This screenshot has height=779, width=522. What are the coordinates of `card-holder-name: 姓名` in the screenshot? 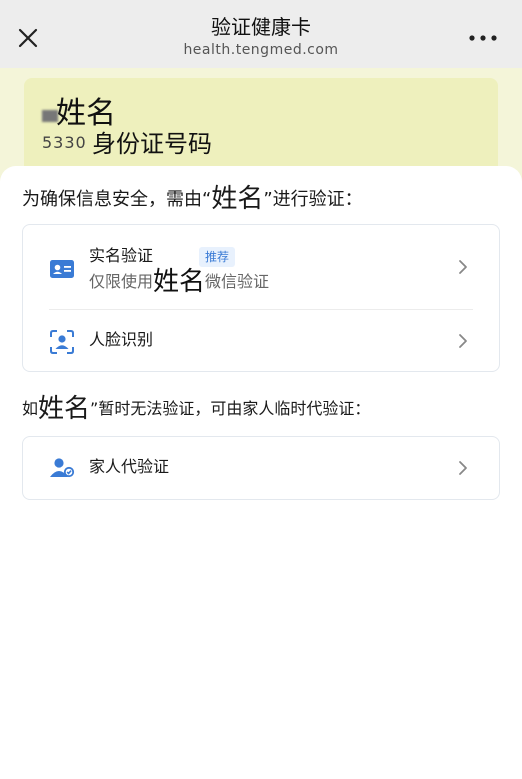 It's located at (86, 113).